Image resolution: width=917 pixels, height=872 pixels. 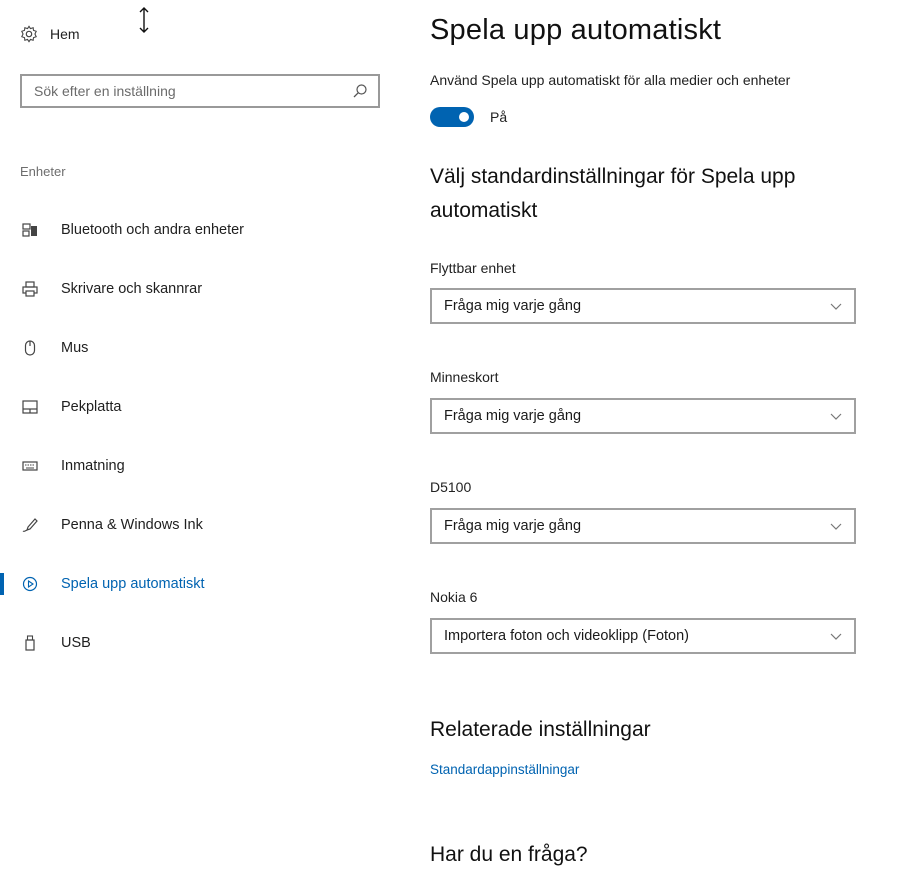 I want to click on section-title-devices: Enheter, so click(x=43, y=171).